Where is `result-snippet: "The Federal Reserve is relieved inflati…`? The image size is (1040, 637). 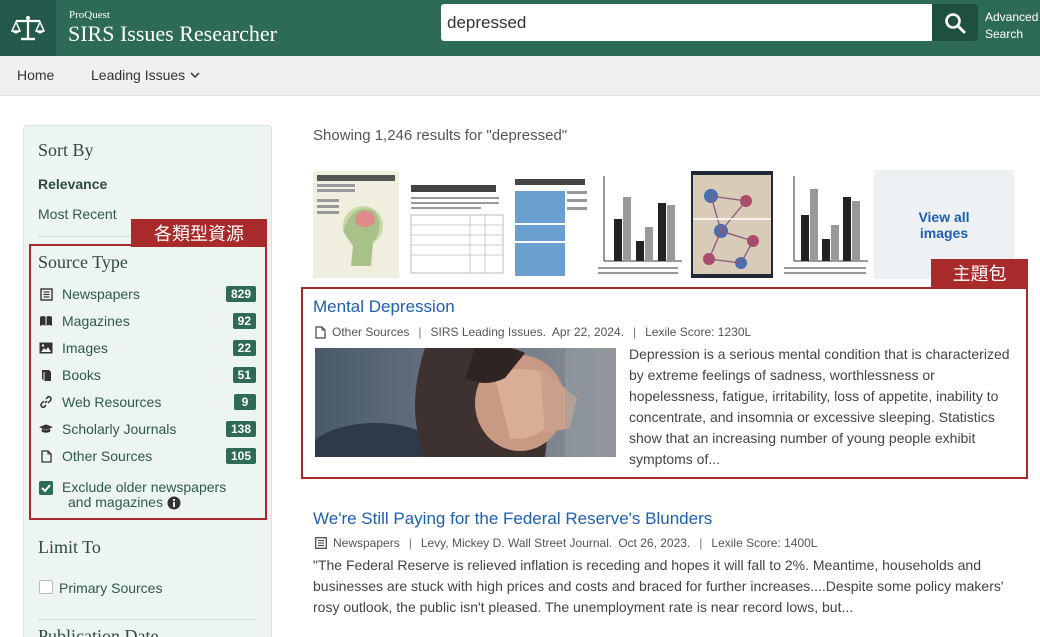
result-snippet: "The Federal Reserve is relieved inflati… is located at coordinates (658, 586).